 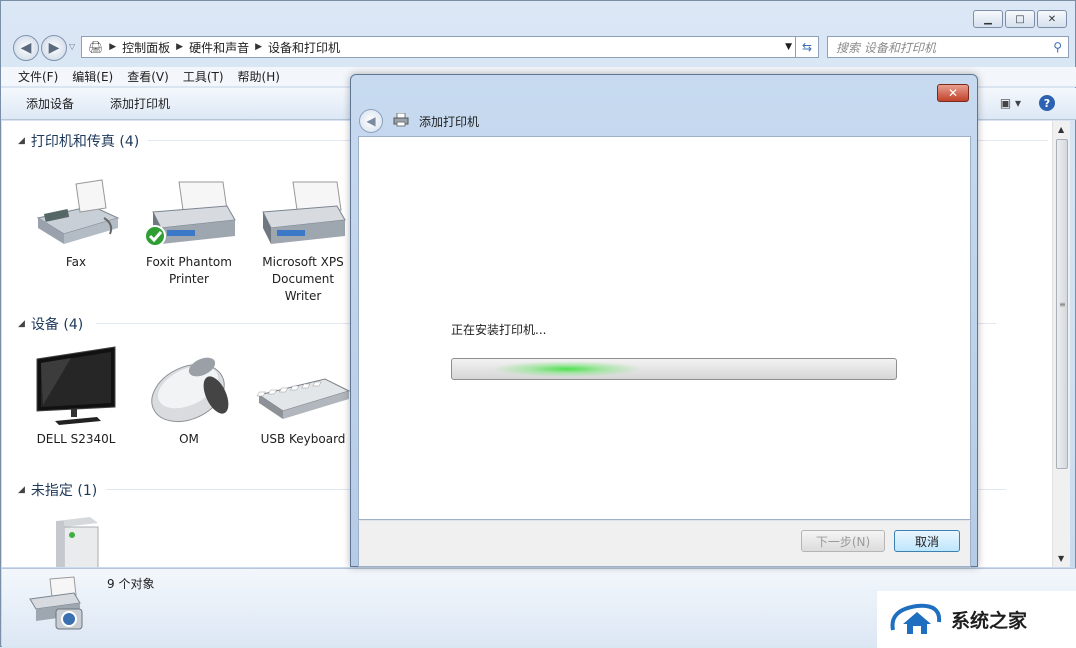 What do you see at coordinates (674, 369) in the screenshot?
I see `install-progress-bar` at bounding box center [674, 369].